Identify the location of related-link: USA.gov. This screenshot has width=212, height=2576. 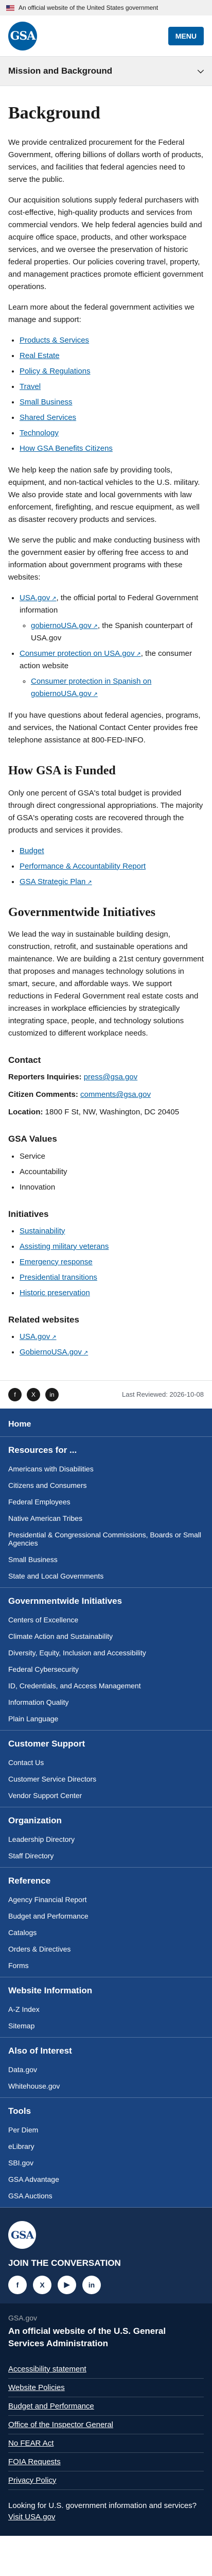
(38, 1337).